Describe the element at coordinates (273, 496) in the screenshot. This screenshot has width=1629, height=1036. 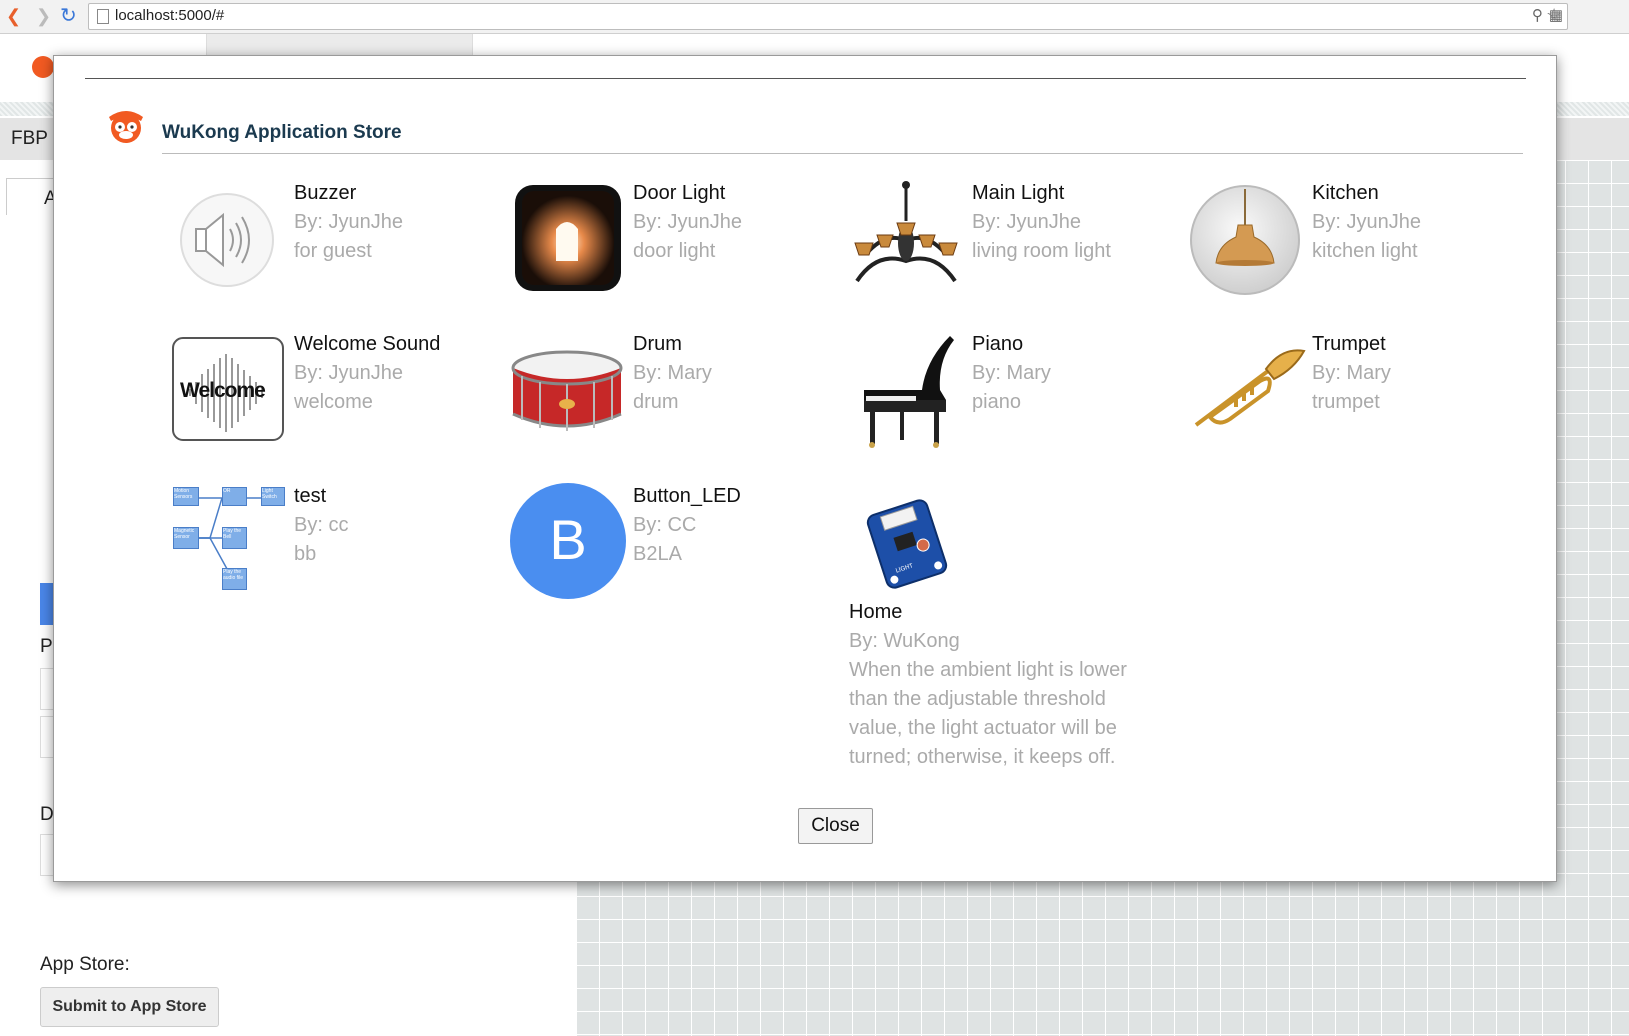
I see `diagram-node: Light Switch` at that location.